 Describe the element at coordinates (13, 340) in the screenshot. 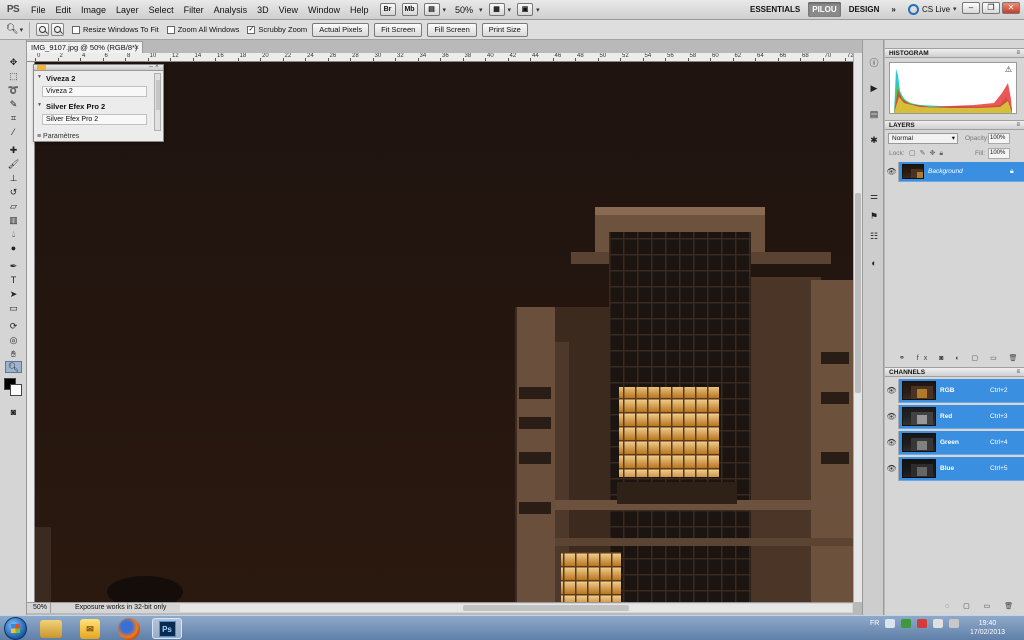

I see `3d-orbit-tool-icon: ◎` at that location.